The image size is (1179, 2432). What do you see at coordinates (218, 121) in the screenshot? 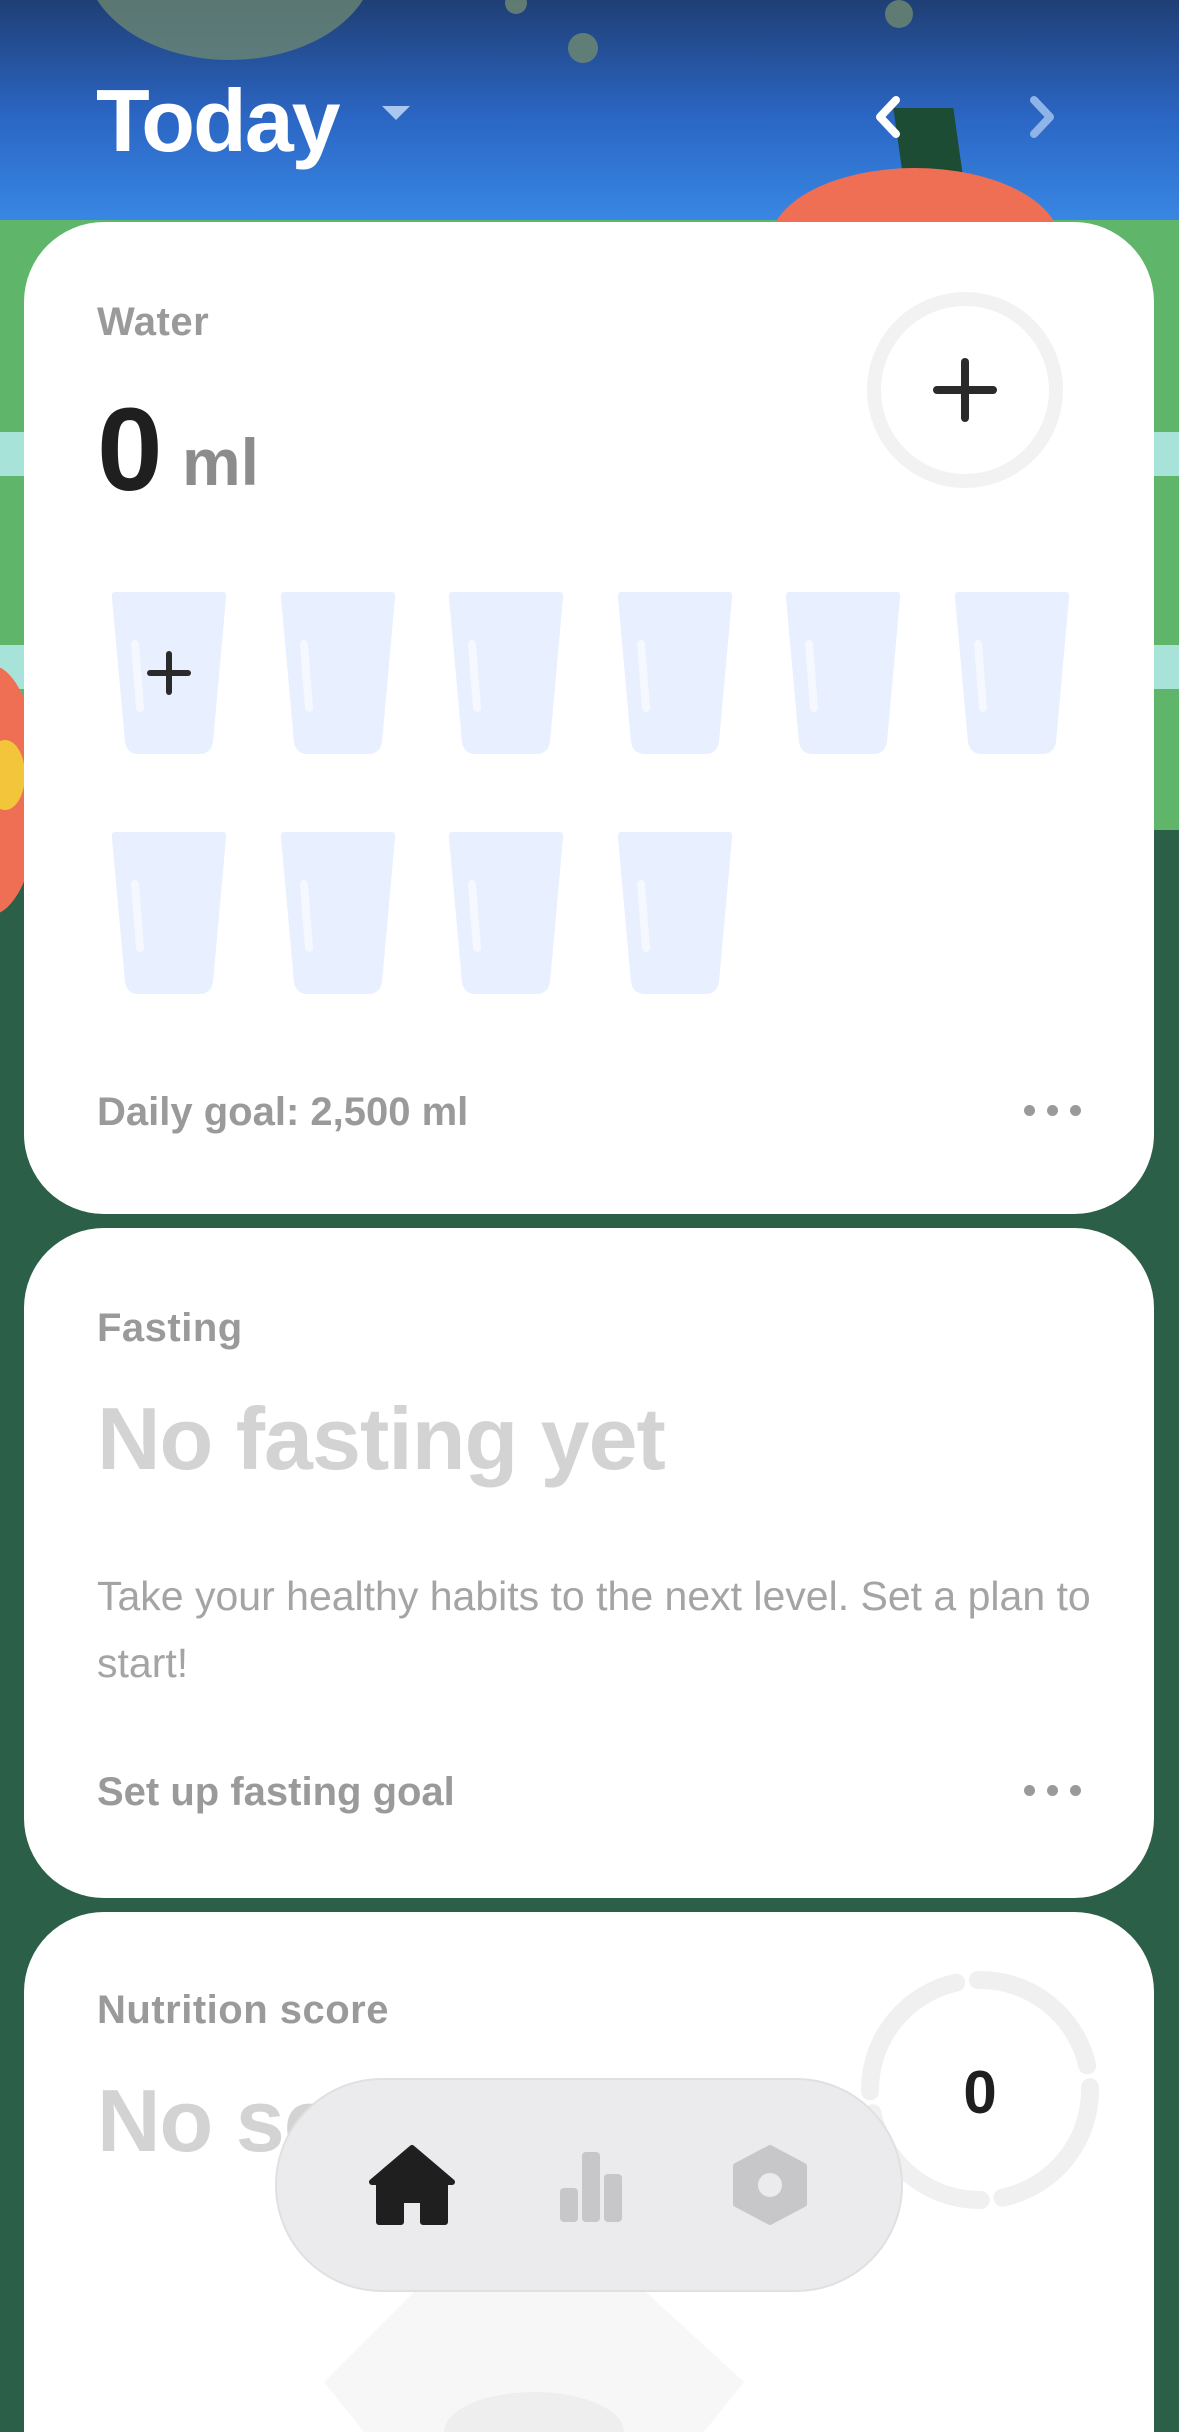
I see `page-title: Today` at bounding box center [218, 121].